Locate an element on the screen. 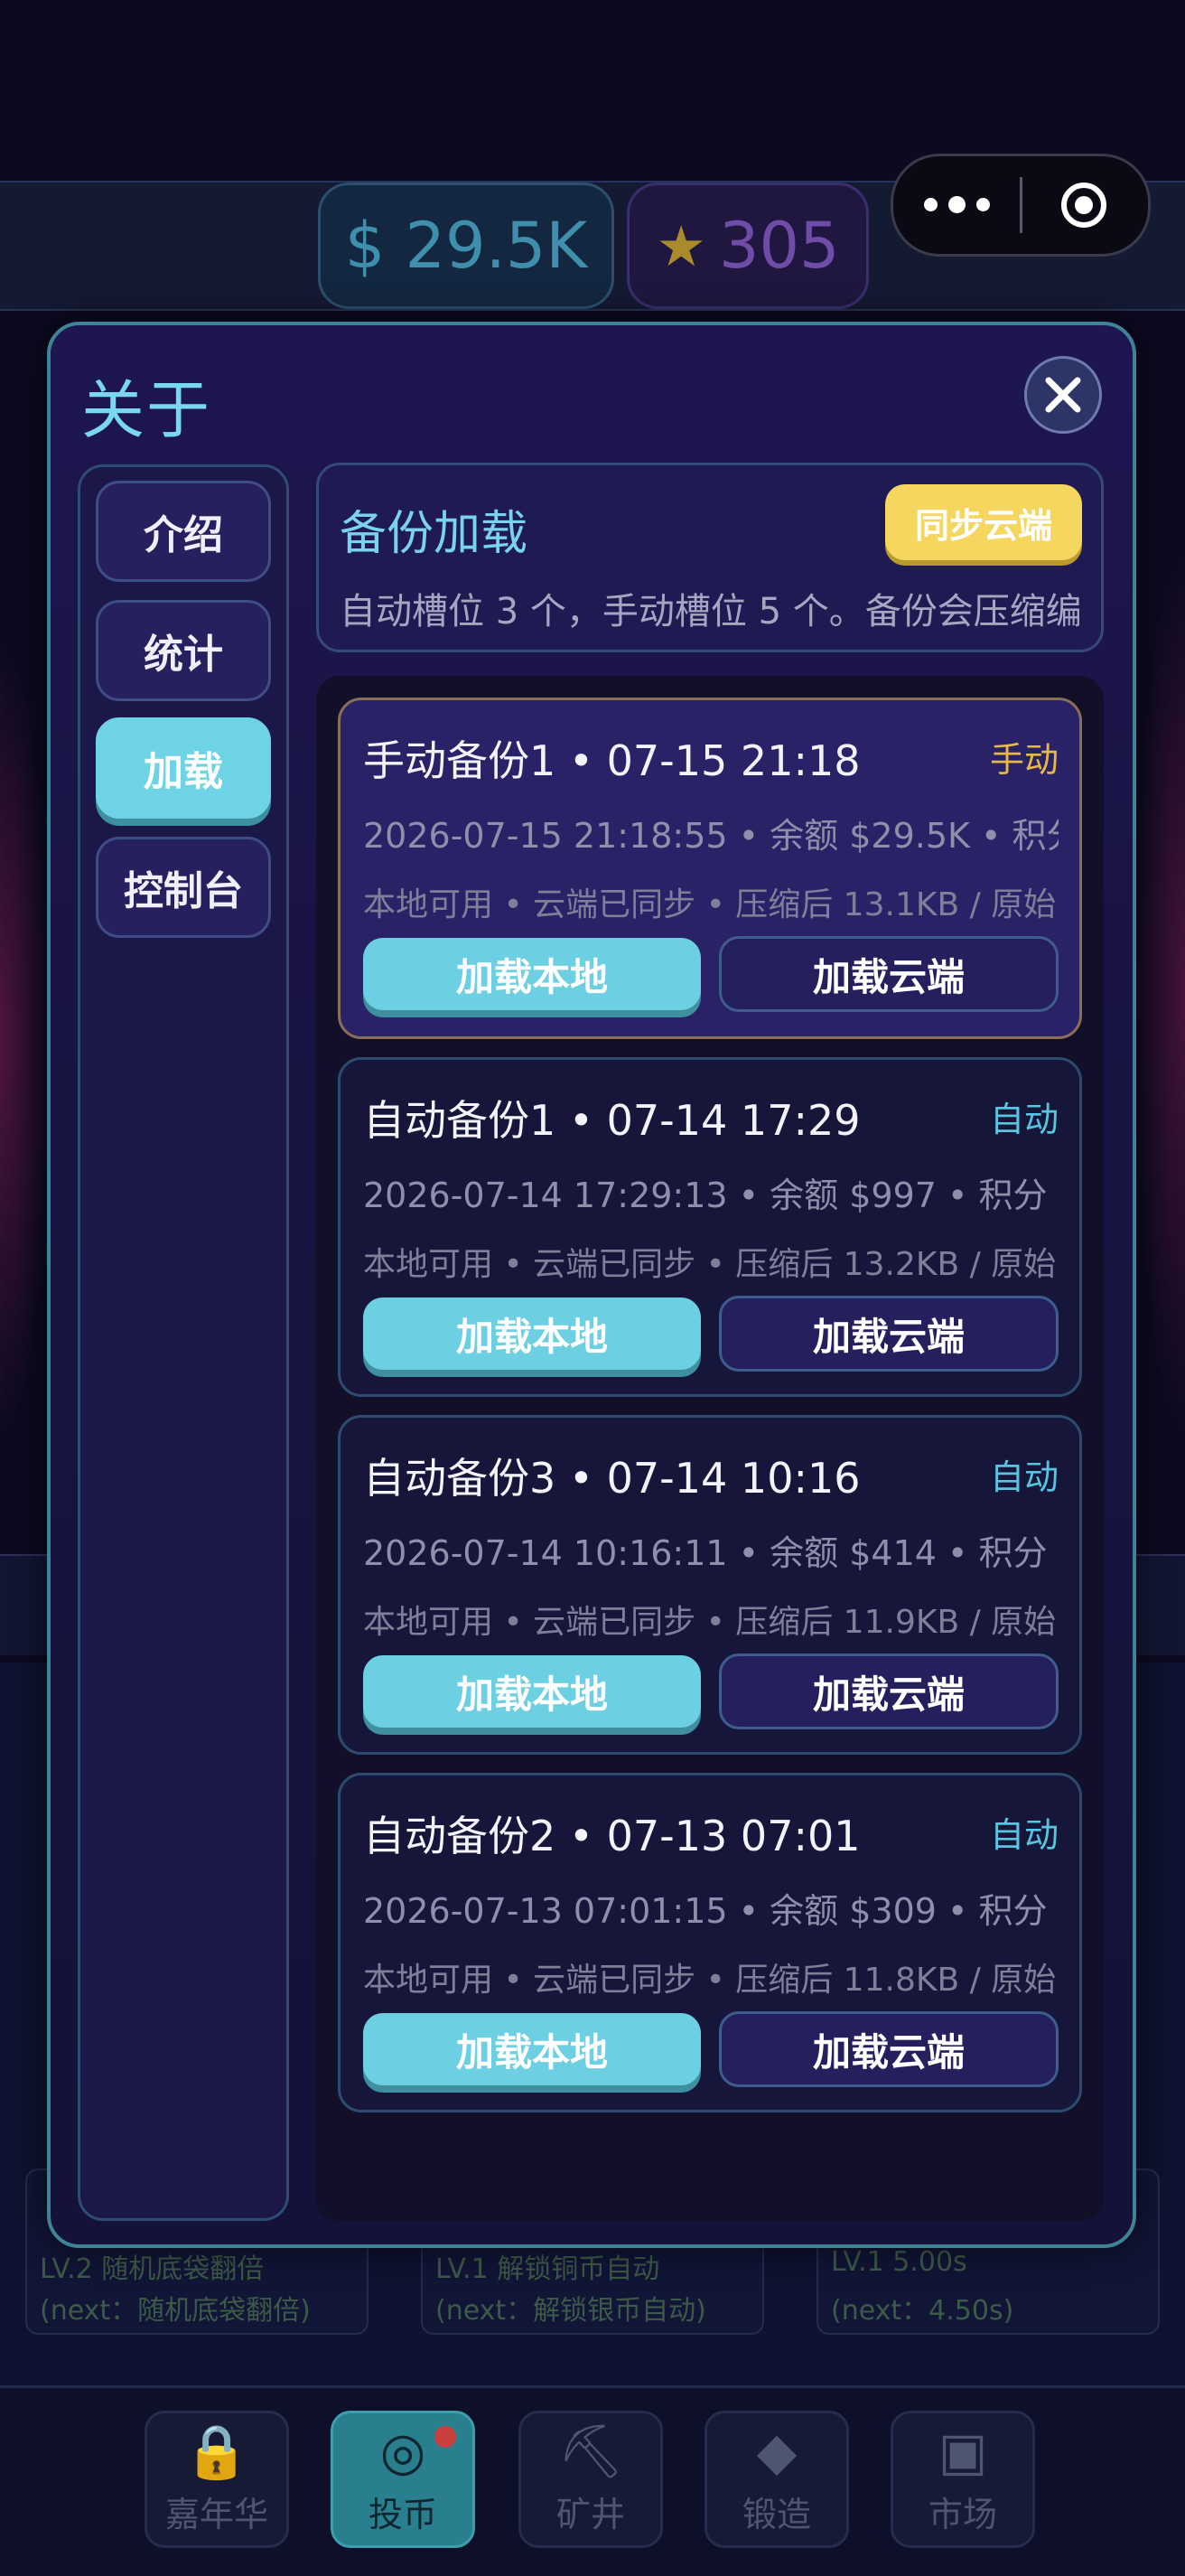 The width and height of the screenshot is (1185, 2576). upgrade-next: (next：4.50s) is located at coordinates (922, 2311).